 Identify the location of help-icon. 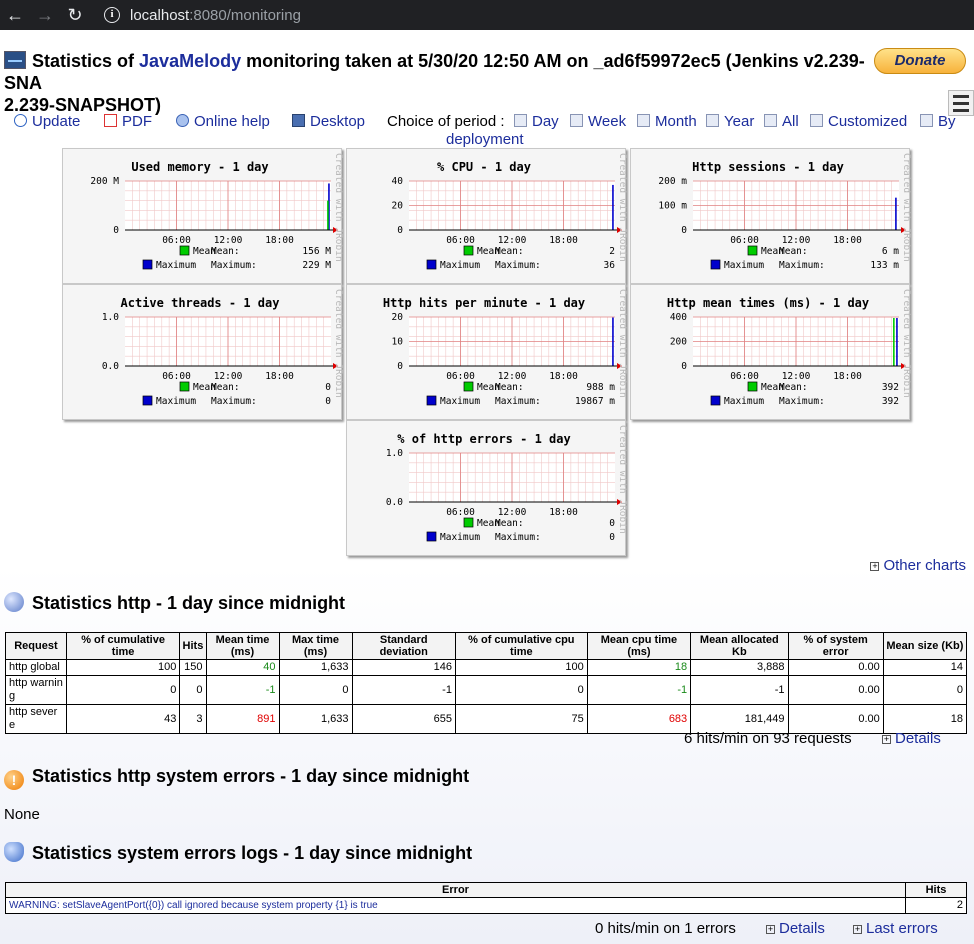
(182, 120).